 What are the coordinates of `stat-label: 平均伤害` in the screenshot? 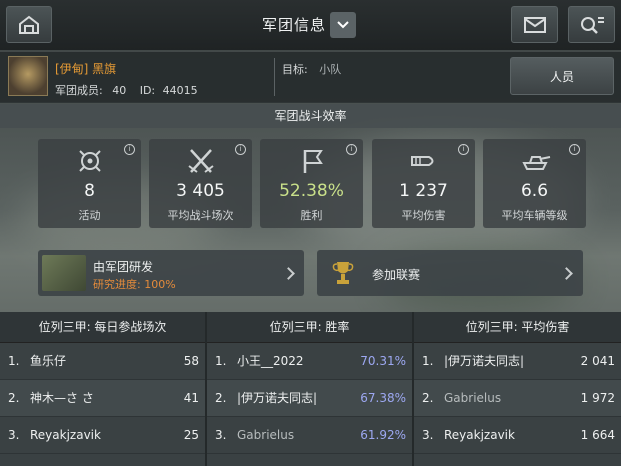 It's located at (423, 215).